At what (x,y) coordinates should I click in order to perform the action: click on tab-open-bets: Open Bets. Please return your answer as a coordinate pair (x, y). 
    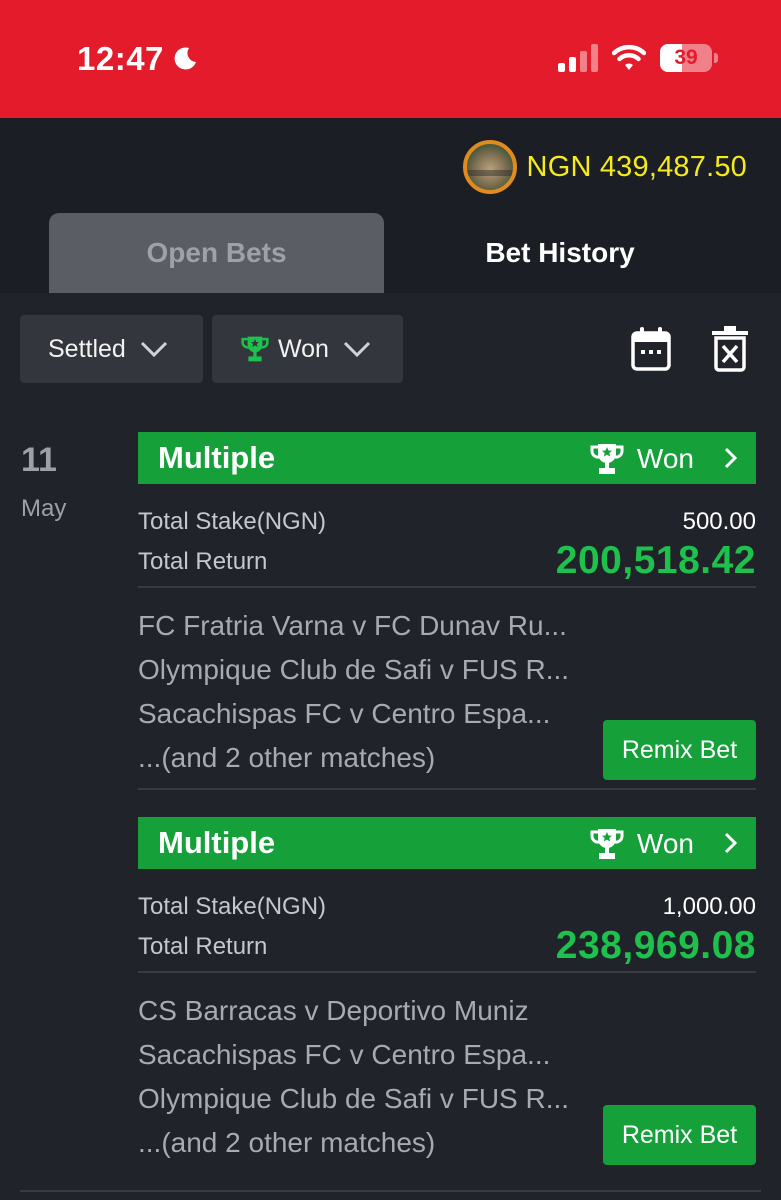
    Looking at the image, I should click on (216, 253).